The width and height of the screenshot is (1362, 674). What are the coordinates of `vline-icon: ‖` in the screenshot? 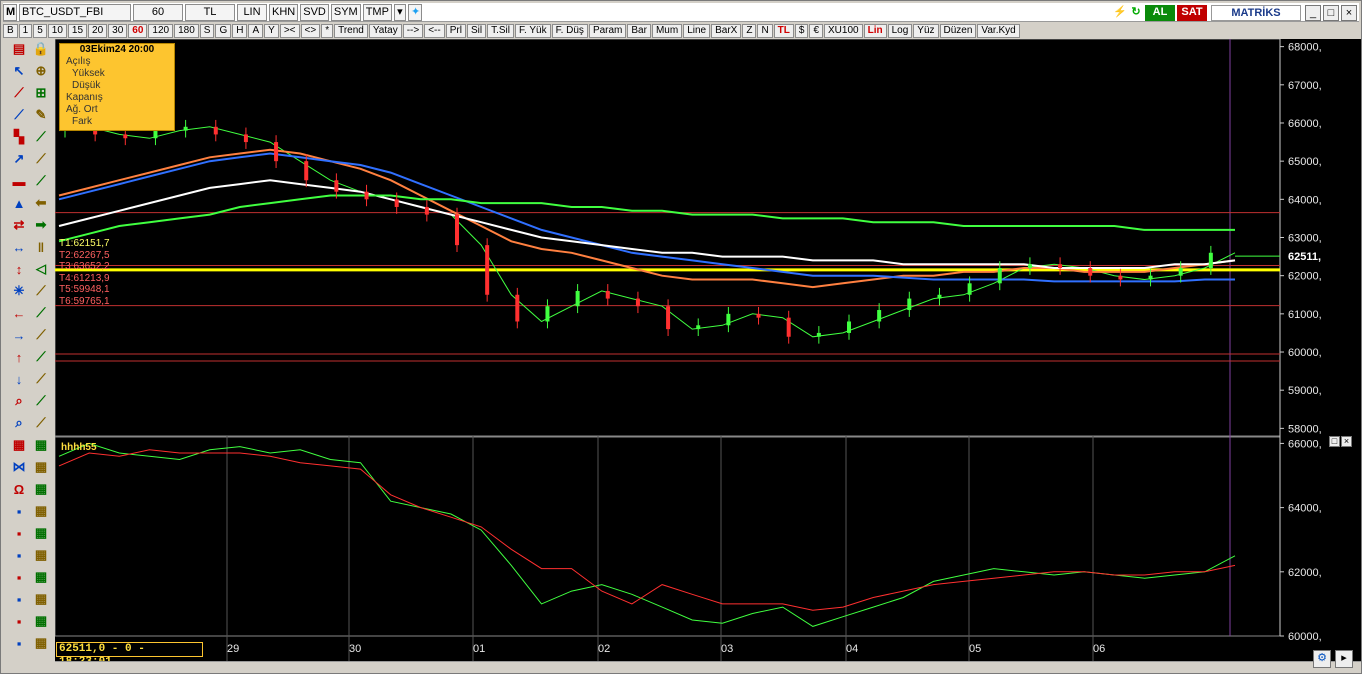 It's located at (41, 247).